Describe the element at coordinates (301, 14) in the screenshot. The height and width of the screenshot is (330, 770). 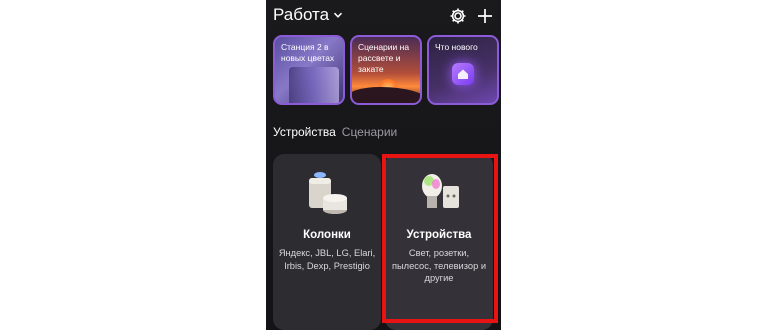
I see `home-title: Работа` at that location.